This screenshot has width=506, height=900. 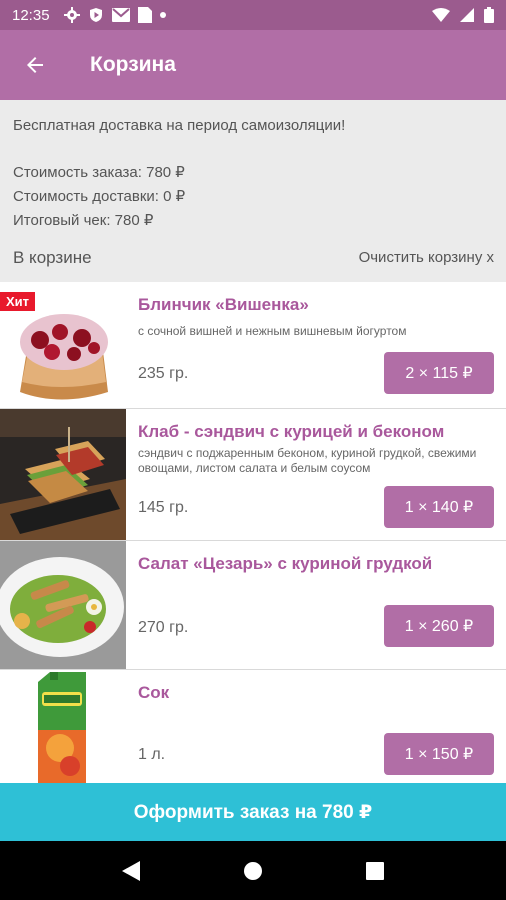 What do you see at coordinates (162, 15) in the screenshot?
I see `notification-dot-icon` at bounding box center [162, 15].